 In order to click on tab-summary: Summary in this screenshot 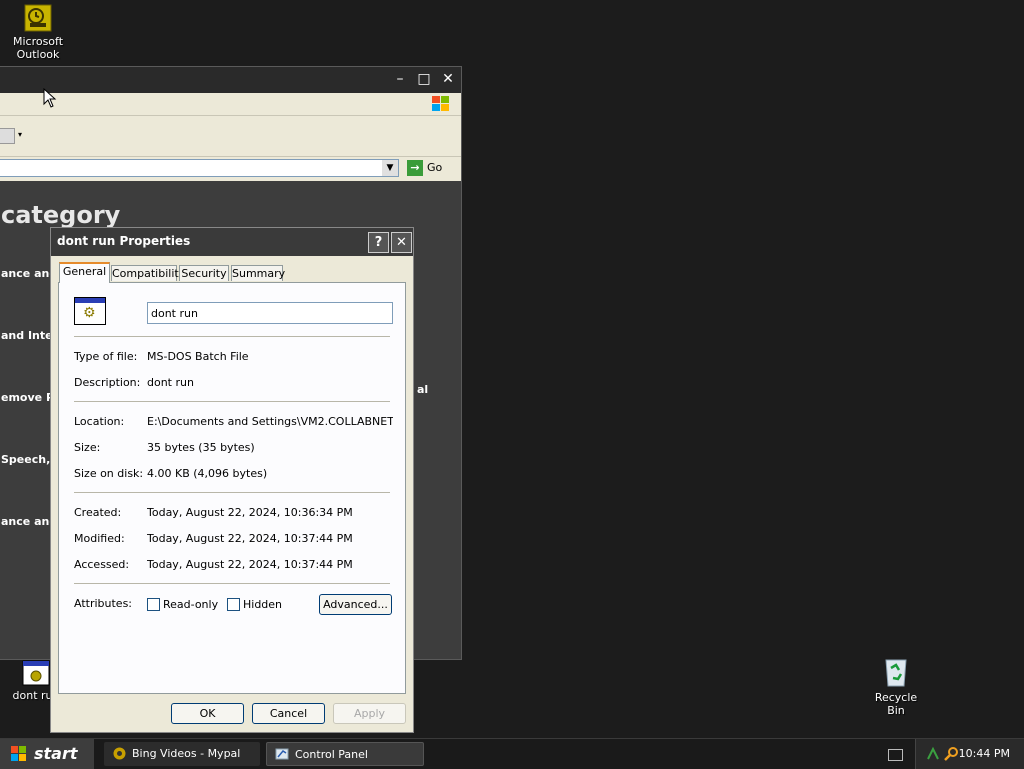, I will do `click(258, 273)`.